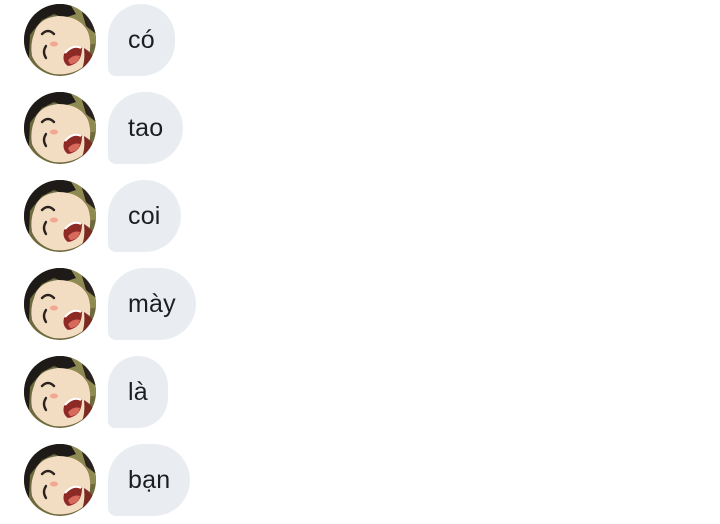  What do you see at coordinates (360, 480) in the screenshot?
I see `message-row: bạn` at bounding box center [360, 480].